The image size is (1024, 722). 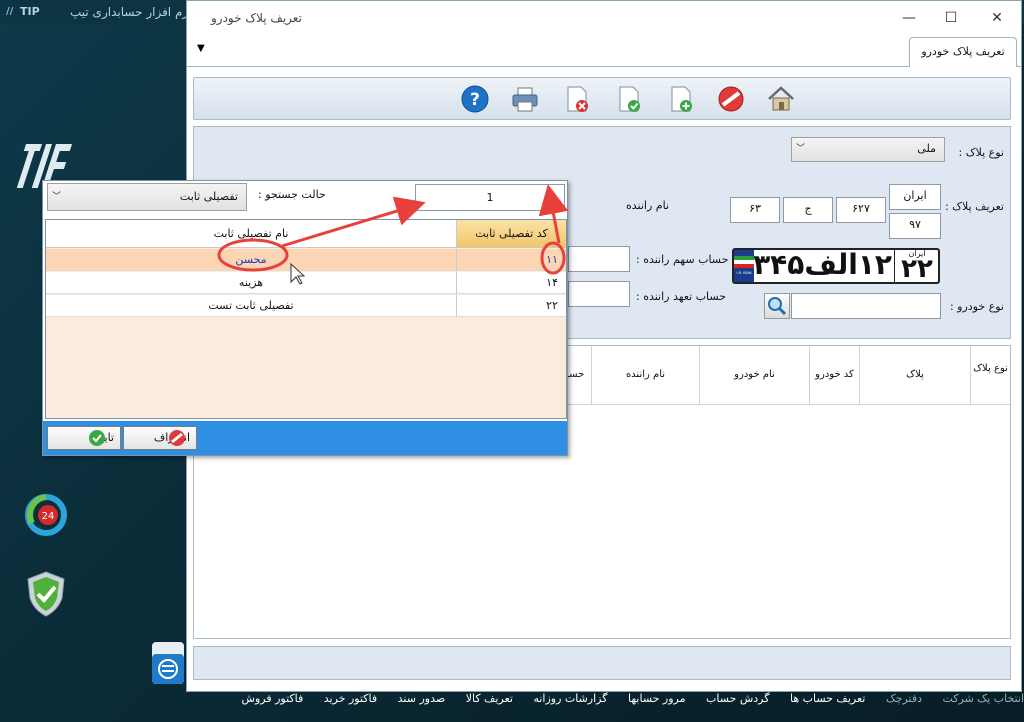 I want to click on row-name: هزینه, so click(x=251, y=282).